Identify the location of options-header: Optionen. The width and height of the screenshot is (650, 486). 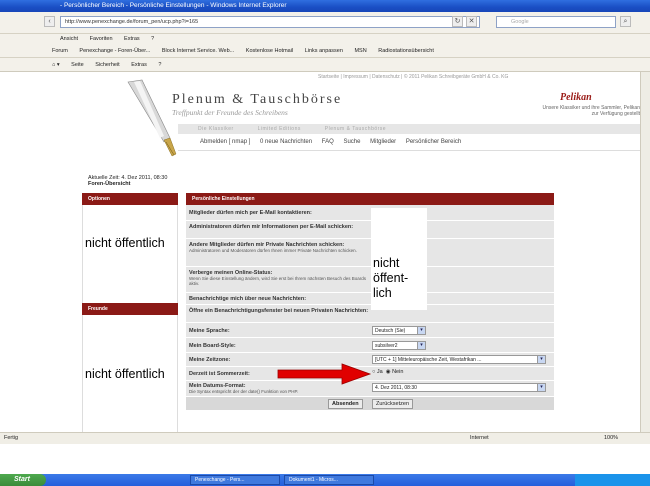
(130, 199).